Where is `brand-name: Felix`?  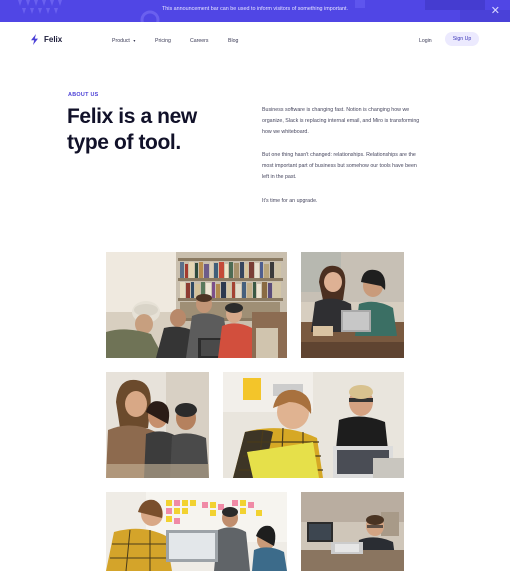 brand-name: Felix is located at coordinates (53, 39).